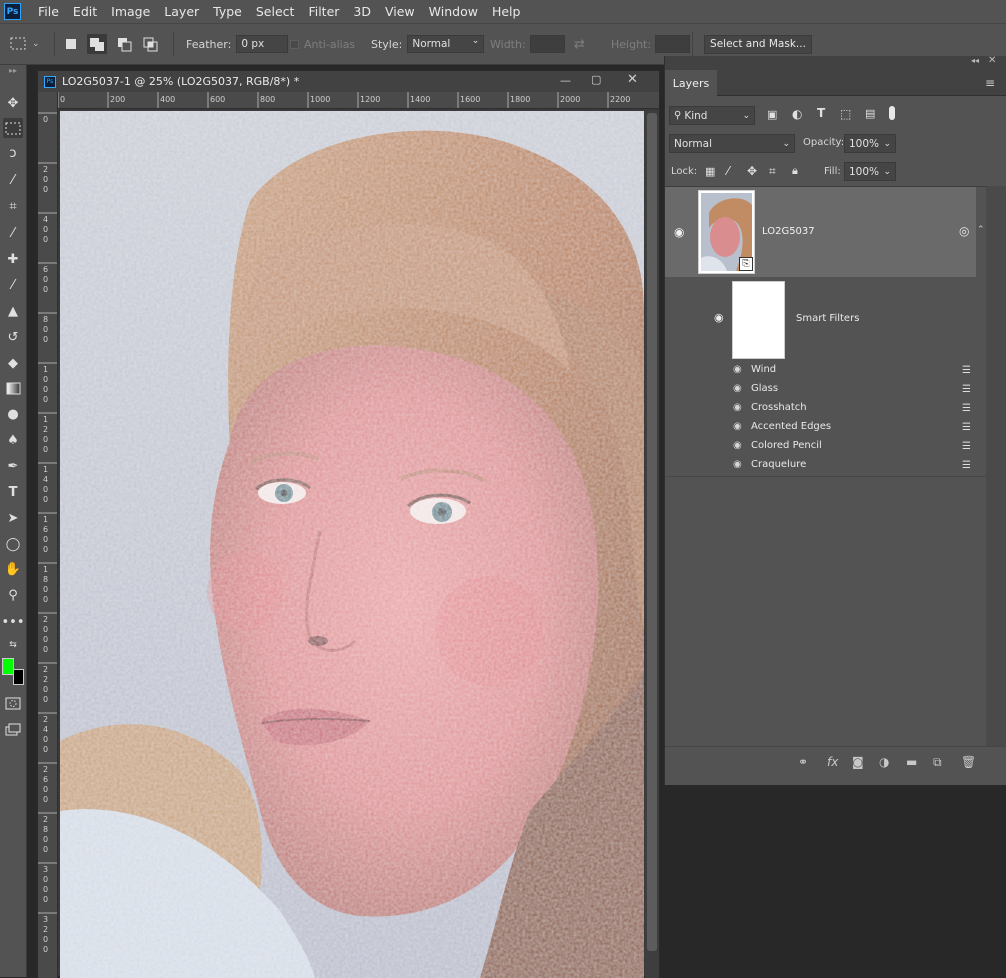 The height and width of the screenshot is (978, 1006). What do you see at coordinates (821, 113) in the screenshot?
I see `type-filter-icon: T` at bounding box center [821, 113].